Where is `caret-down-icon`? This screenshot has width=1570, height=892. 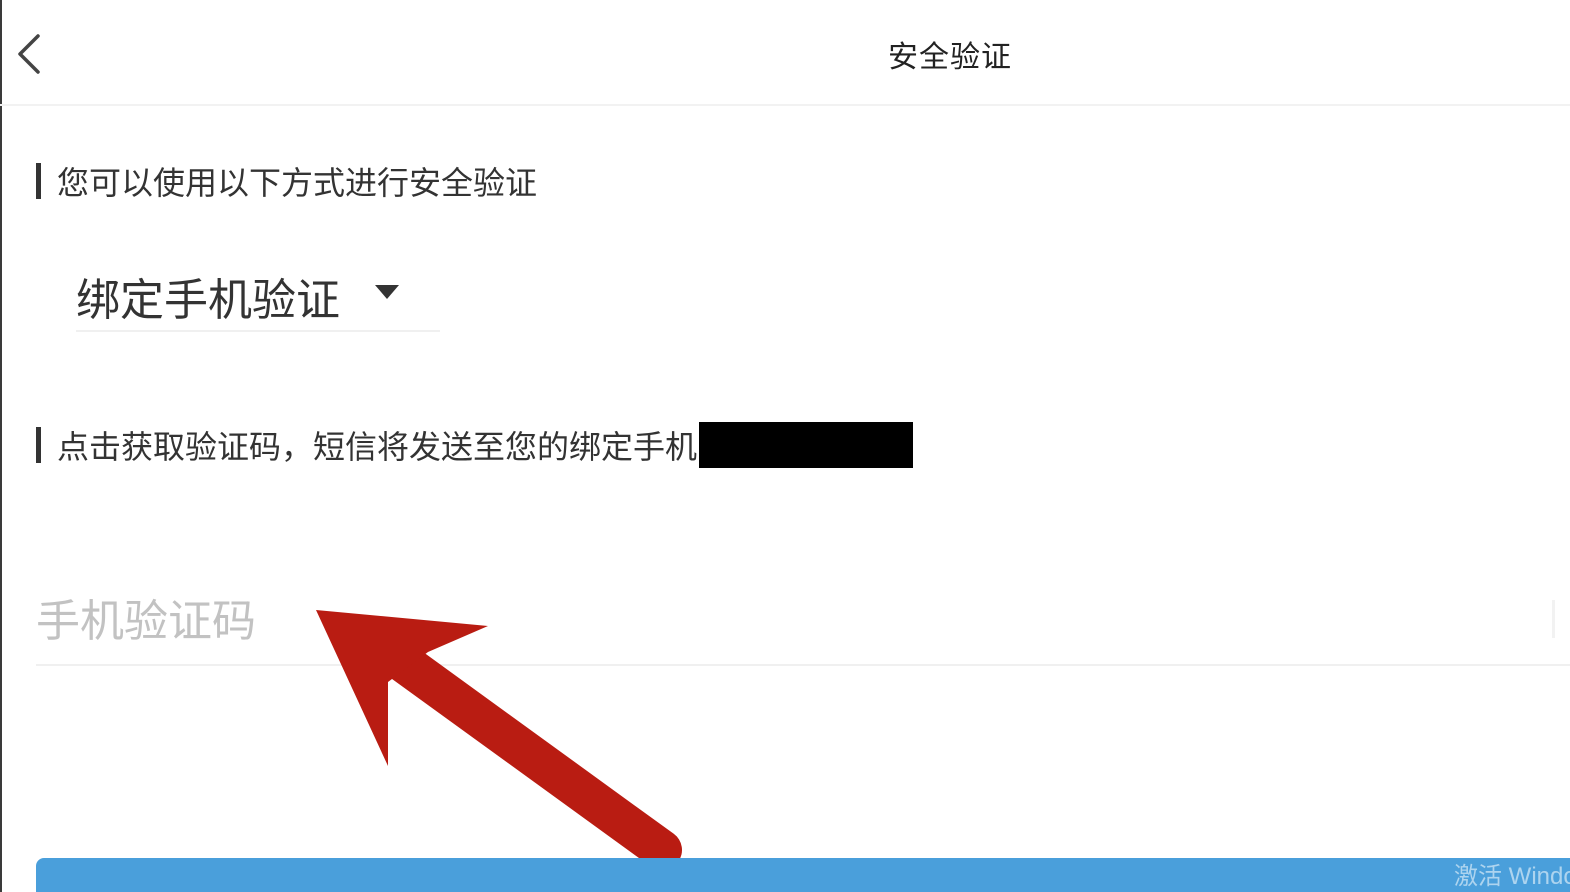
caret-down-icon is located at coordinates (387, 292).